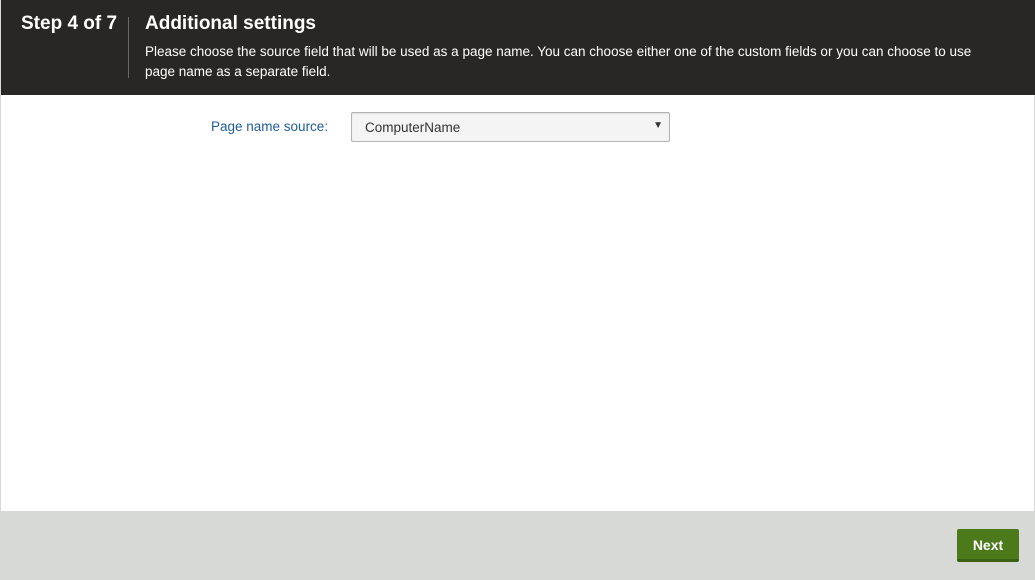 The image size is (1035, 580). What do you see at coordinates (518, 545) in the screenshot?
I see `wizard-footer: Next` at bounding box center [518, 545].